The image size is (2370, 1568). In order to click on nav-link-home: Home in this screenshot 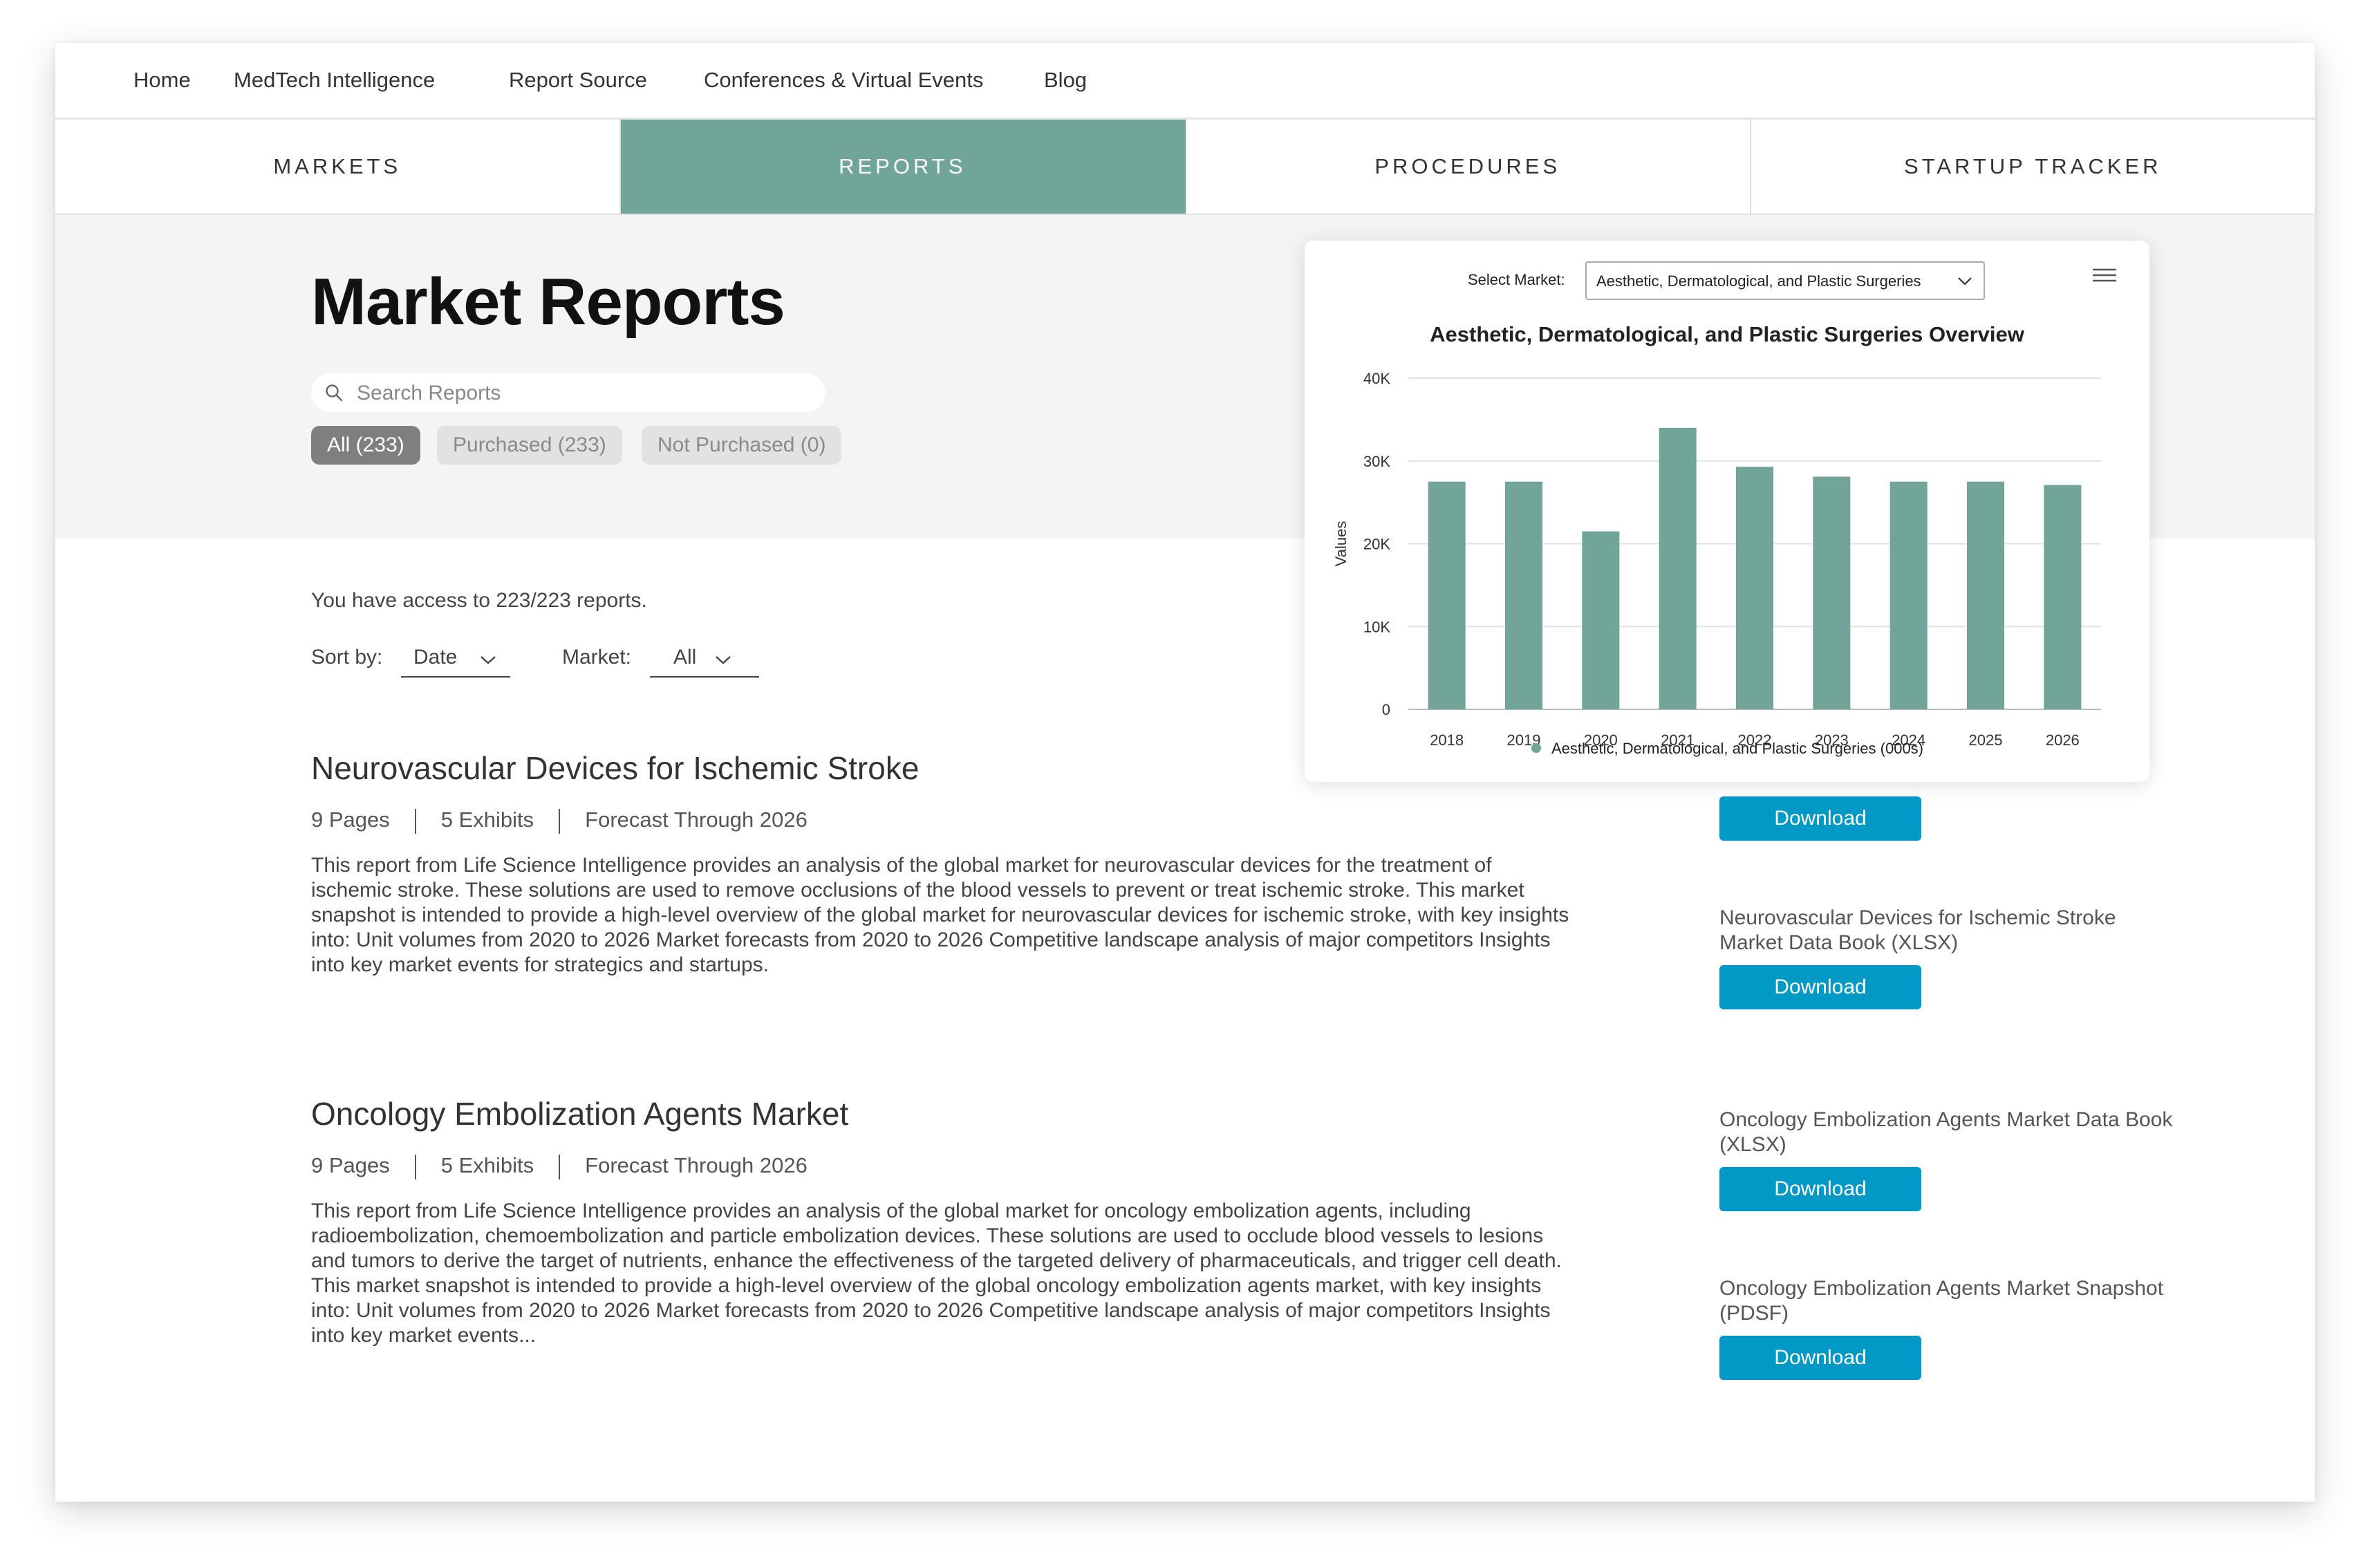, I will do `click(162, 80)`.